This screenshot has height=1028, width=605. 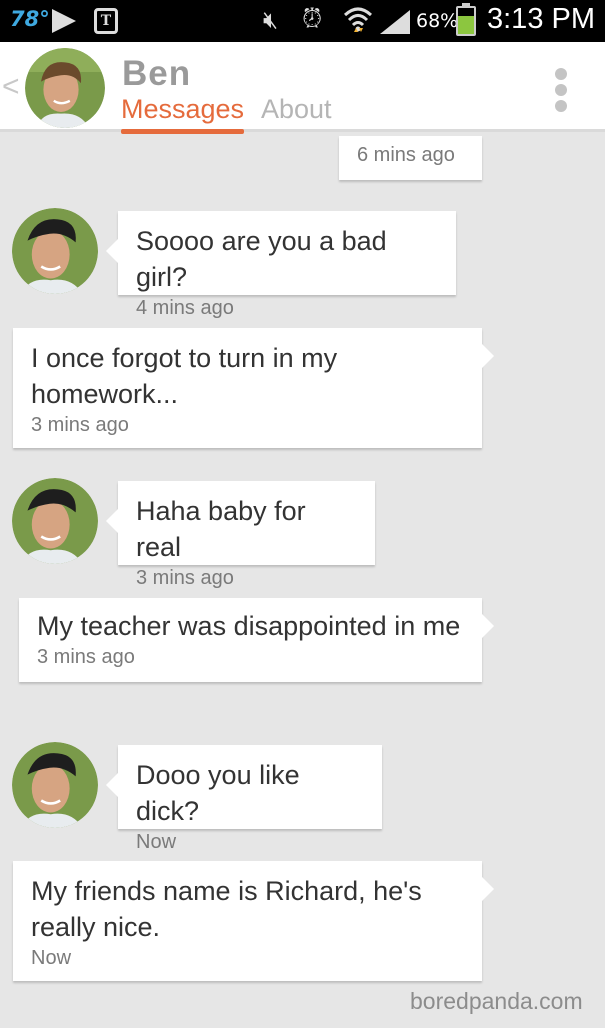 I want to click on message-bubble-sent: 6 mins ago, so click(x=410, y=158).